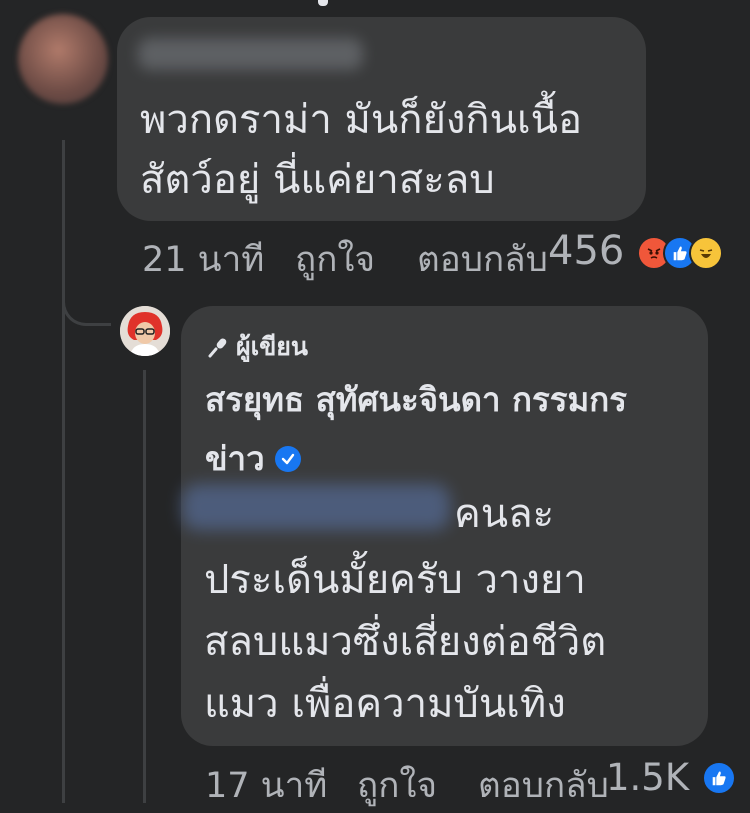 Image resolution: width=750 pixels, height=813 pixels. I want to click on reply-timestamp: 17 นาที, so click(266, 785).